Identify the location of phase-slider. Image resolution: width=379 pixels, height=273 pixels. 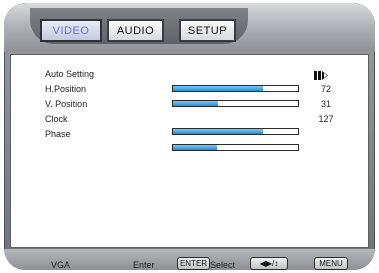
(235, 131).